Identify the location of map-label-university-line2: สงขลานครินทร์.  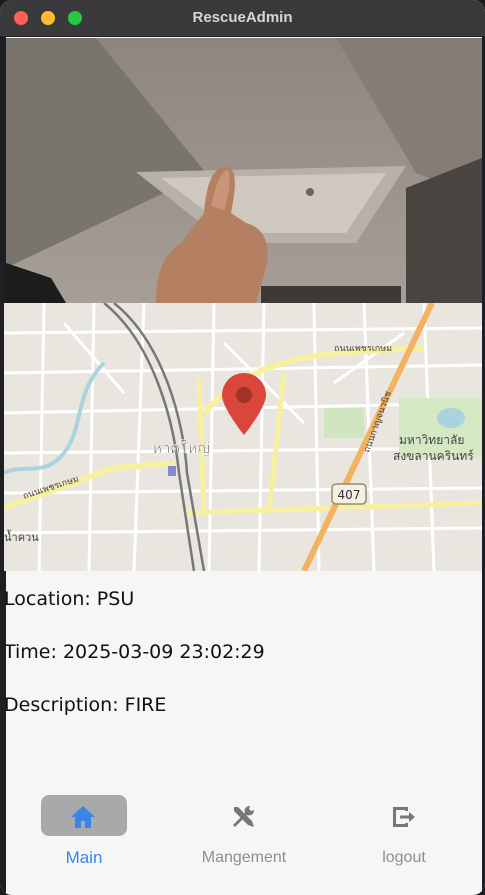
(433, 456).